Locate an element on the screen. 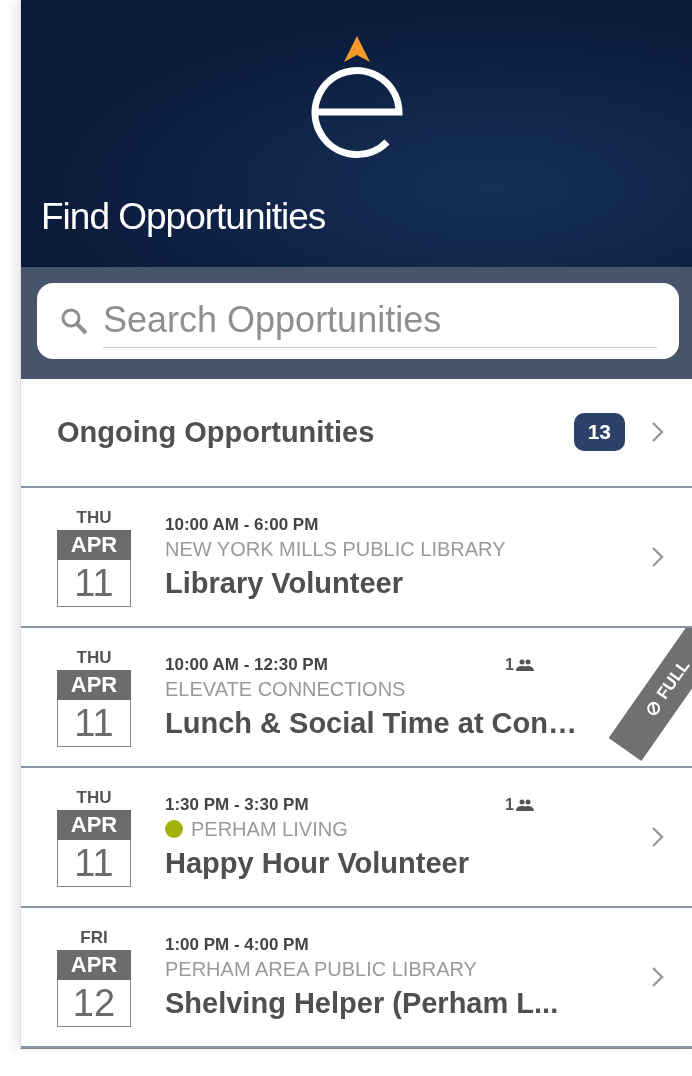 This screenshot has height=1076, width=692. opportunity-title: Library Volunteer is located at coordinates (284, 583).